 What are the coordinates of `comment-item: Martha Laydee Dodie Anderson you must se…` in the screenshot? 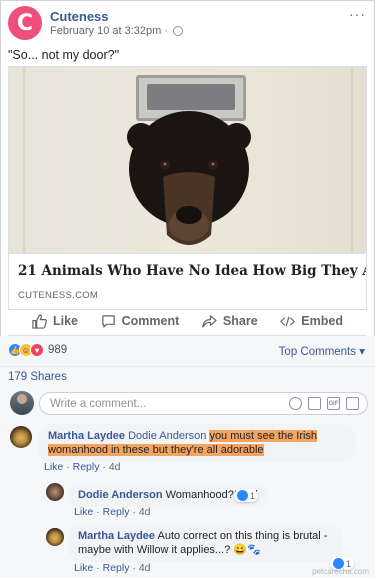 It's located at (188, 449).